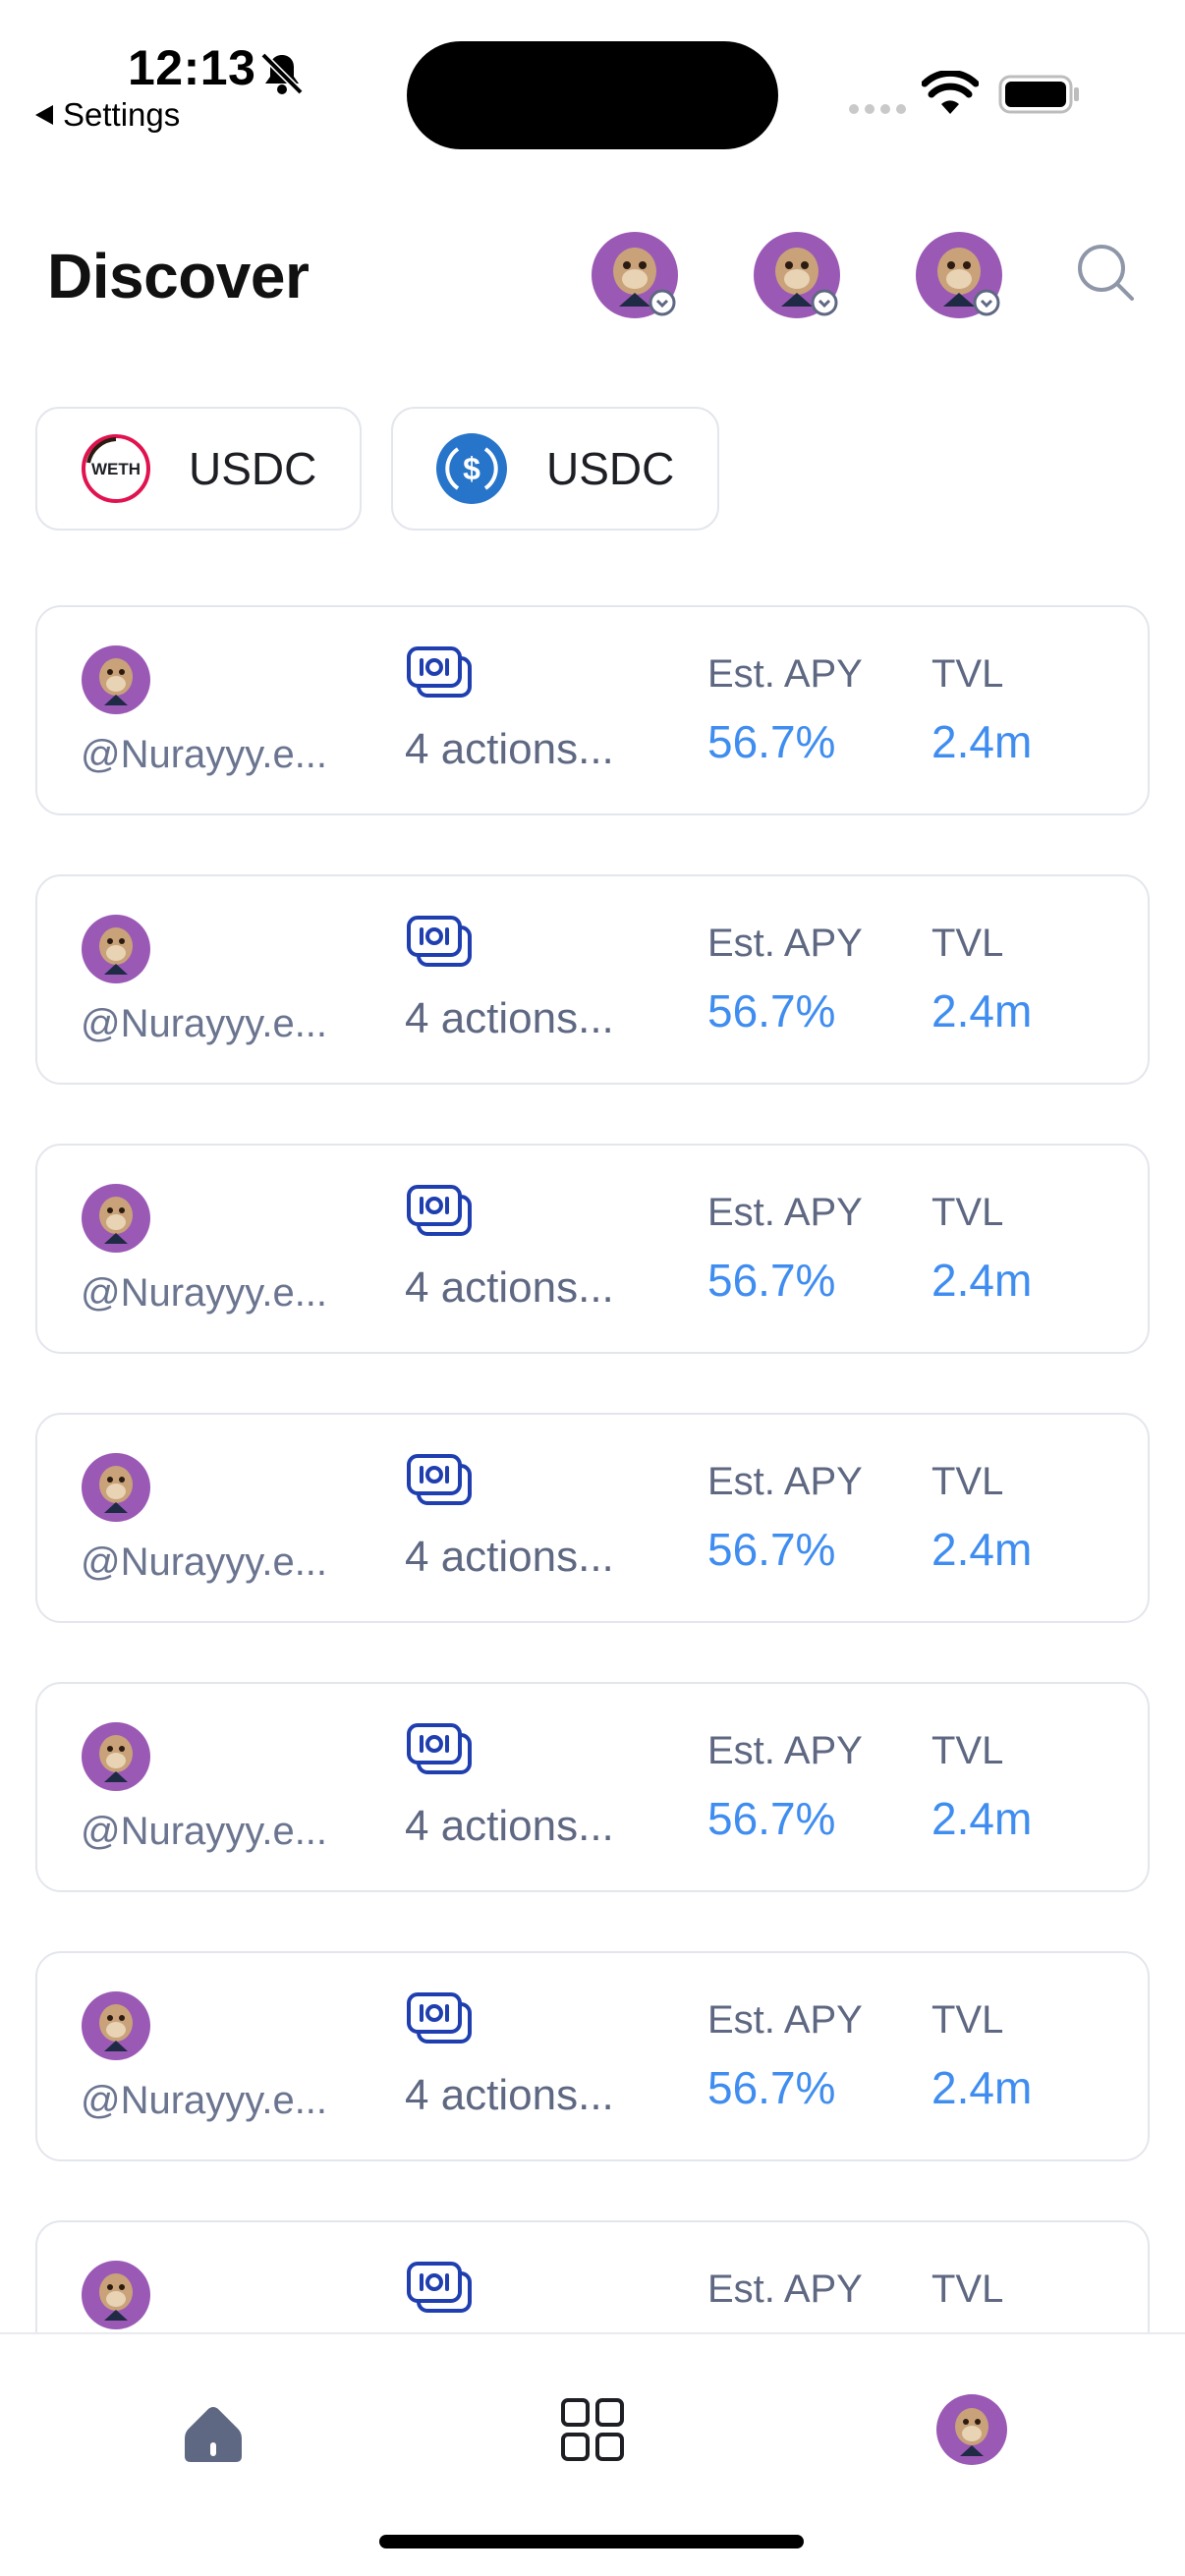  What do you see at coordinates (878, 109) in the screenshot?
I see `cellular-signal-icon` at bounding box center [878, 109].